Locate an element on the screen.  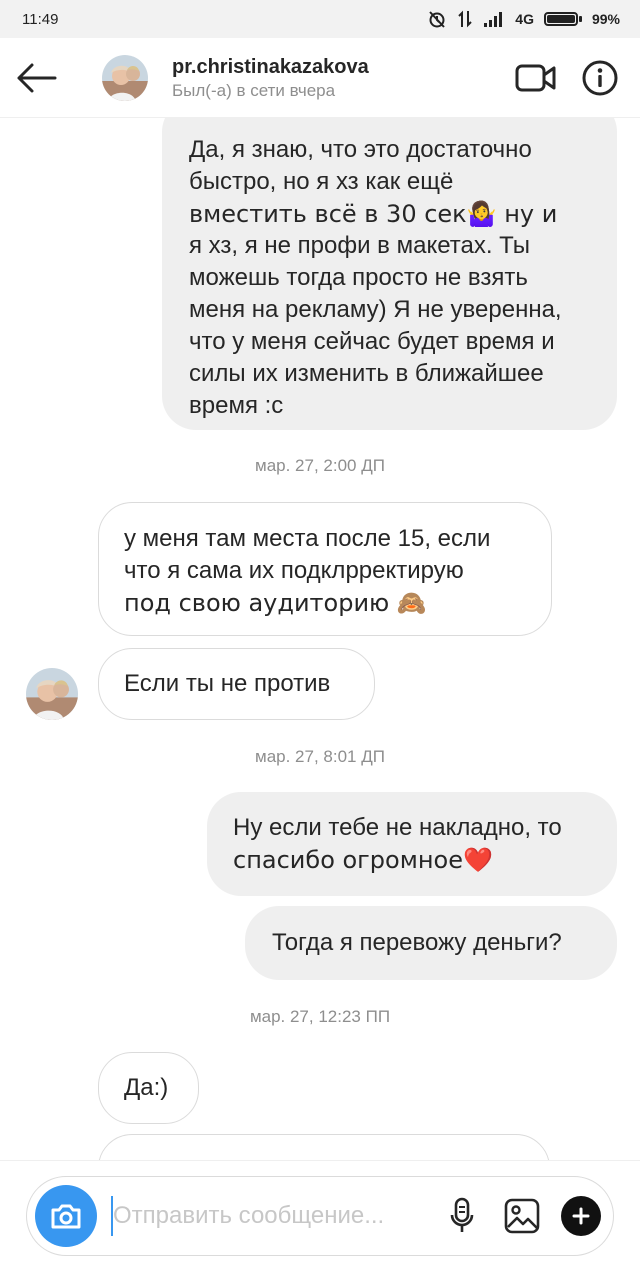
message-bubble-incoming: Если ты не против is located at coordinates (236, 684).